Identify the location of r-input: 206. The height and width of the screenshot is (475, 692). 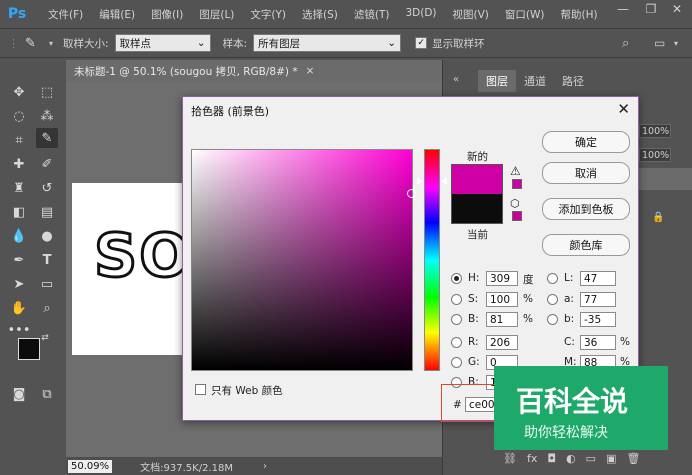
(502, 342).